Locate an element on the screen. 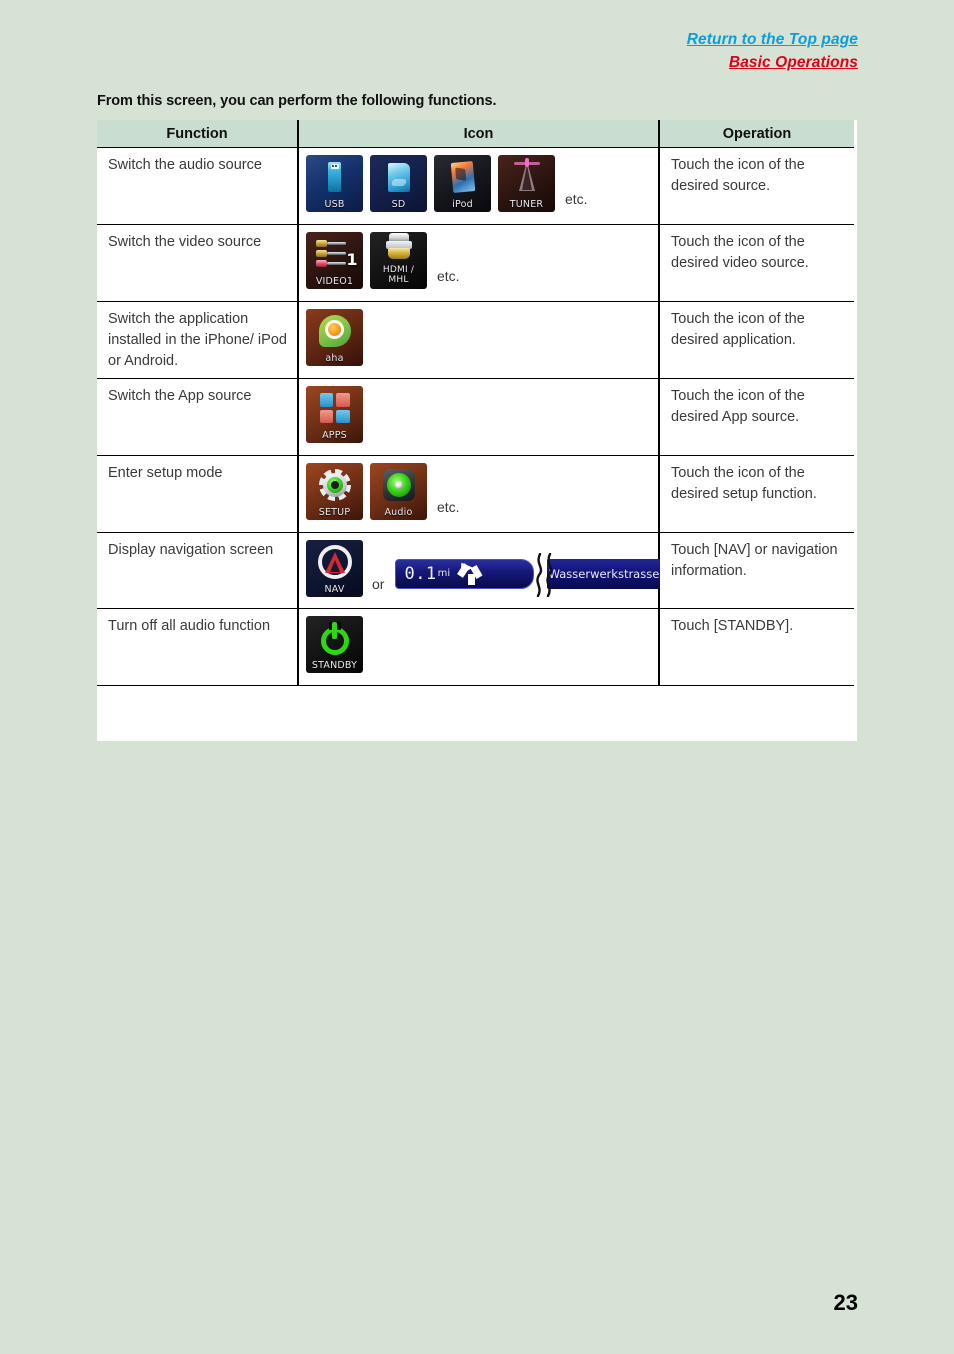 The image size is (954, 1354). video1-icon-label: VIDEO1 is located at coordinates (334, 282).